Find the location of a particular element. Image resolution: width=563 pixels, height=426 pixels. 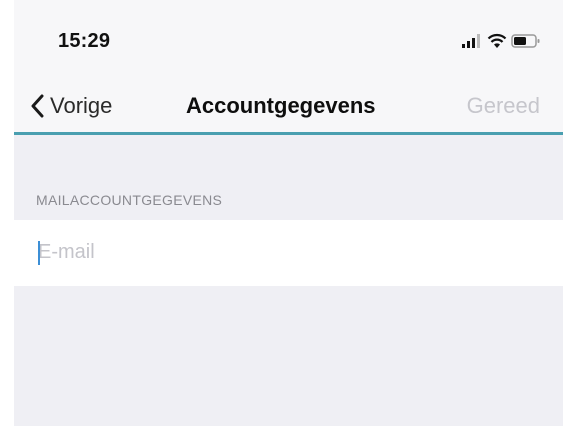

status-time: 15:29 is located at coordinates (84, 41).